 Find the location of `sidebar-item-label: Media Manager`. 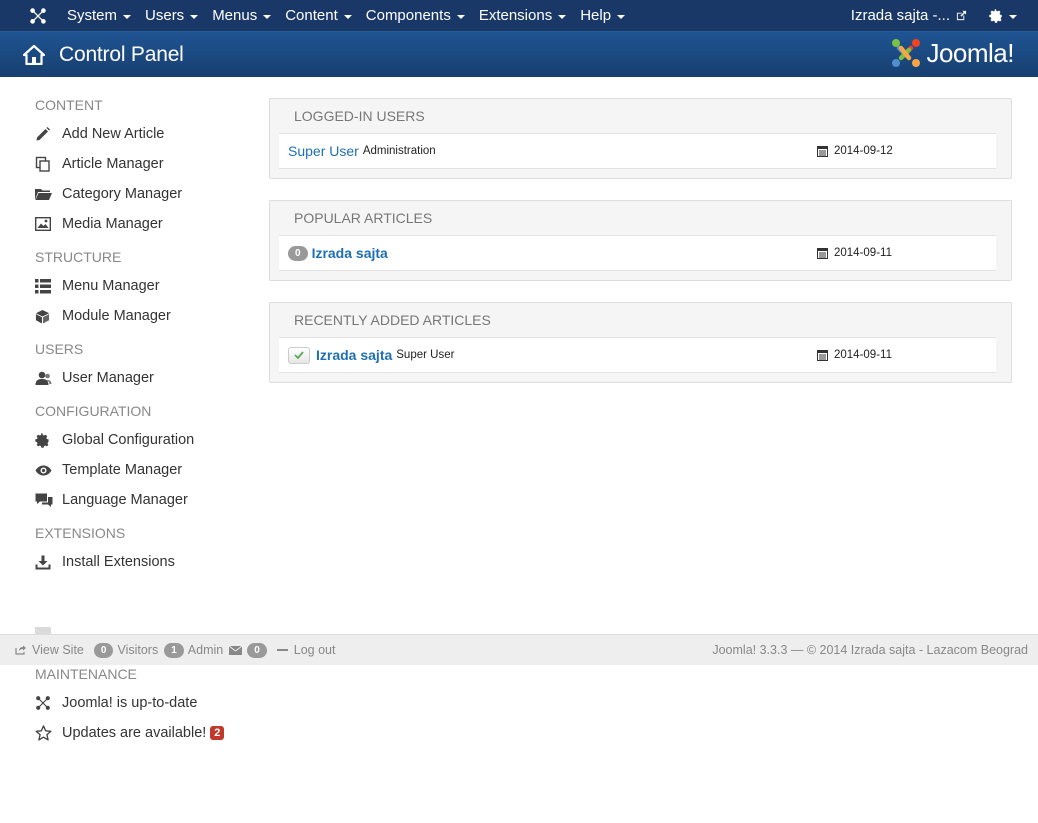

sidebar-item-label: Media Manager is located at coordinates (112, 224).